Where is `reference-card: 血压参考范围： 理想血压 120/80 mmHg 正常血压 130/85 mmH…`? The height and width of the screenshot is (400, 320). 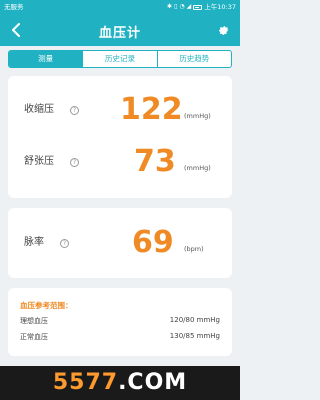 reference-card: 血压参考范围： 理想血压 120/80 mmHg 正常血压 130/85 mmH… is located at coordinates (120, 322).